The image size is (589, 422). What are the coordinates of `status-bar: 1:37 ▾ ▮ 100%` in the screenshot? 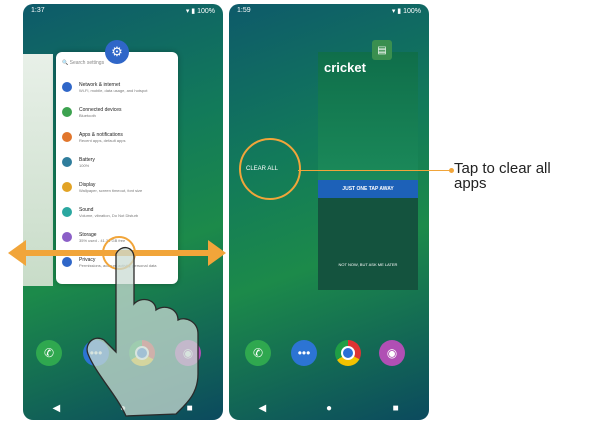 It's located at (123, 11).